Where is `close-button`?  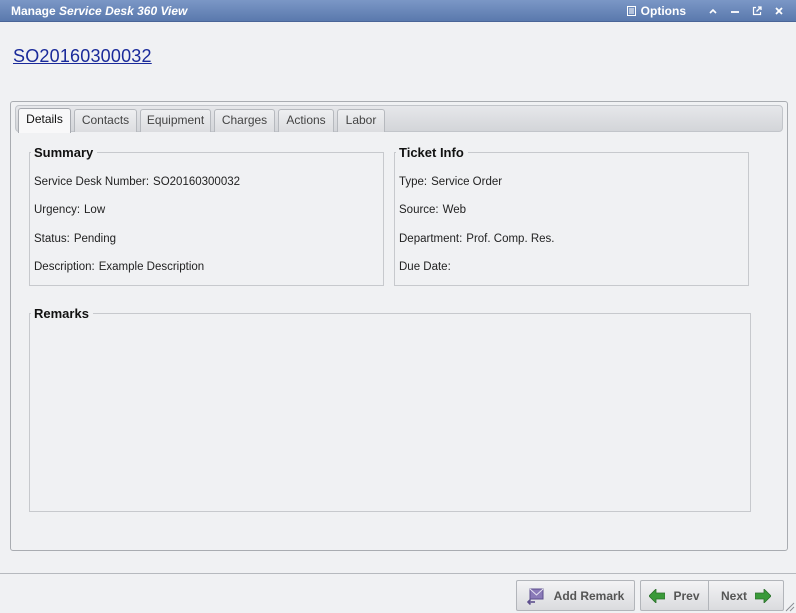
close-button is located at coordinates (779, 11).